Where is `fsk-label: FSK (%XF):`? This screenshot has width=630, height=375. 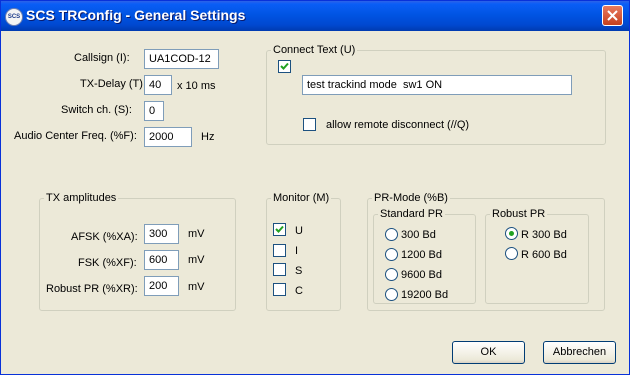
fsk-label: FSK (%XF): is located at coordinates (107, 263).